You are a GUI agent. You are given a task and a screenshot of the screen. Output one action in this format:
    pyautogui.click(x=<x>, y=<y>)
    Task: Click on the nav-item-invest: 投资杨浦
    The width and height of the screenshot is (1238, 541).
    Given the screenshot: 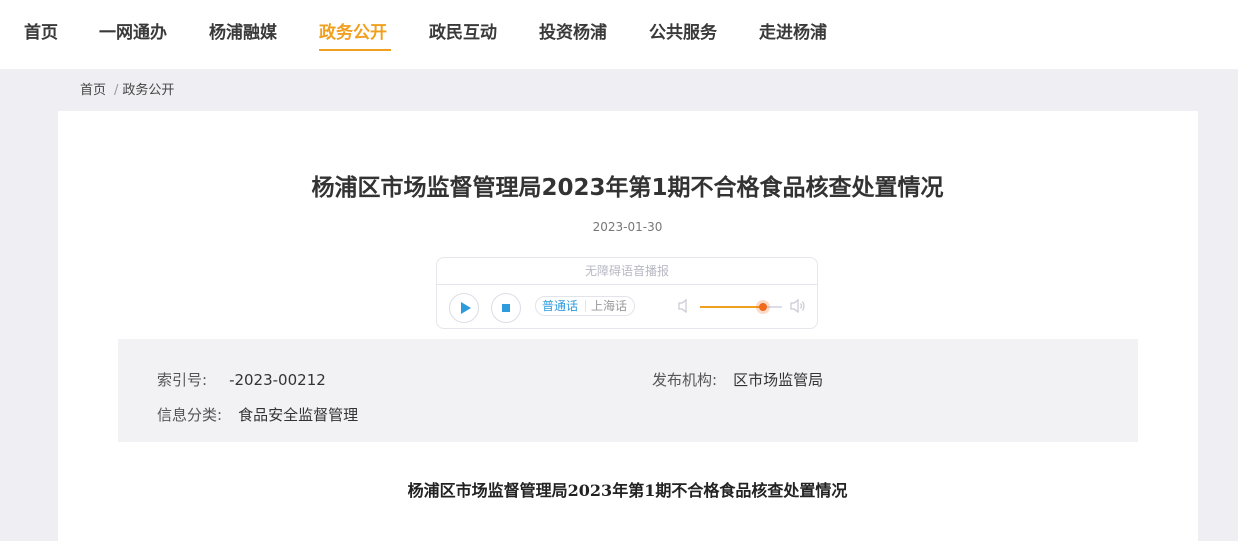 What is the action you would take?
    pyautogui.click(x=573, y=33)
    